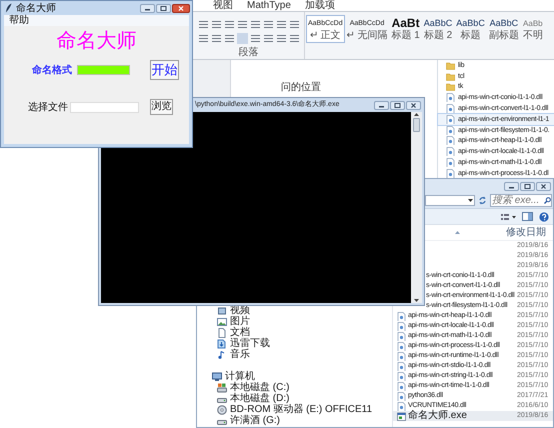  I want to click on navigation-item: 音乐, so click(240, 354).